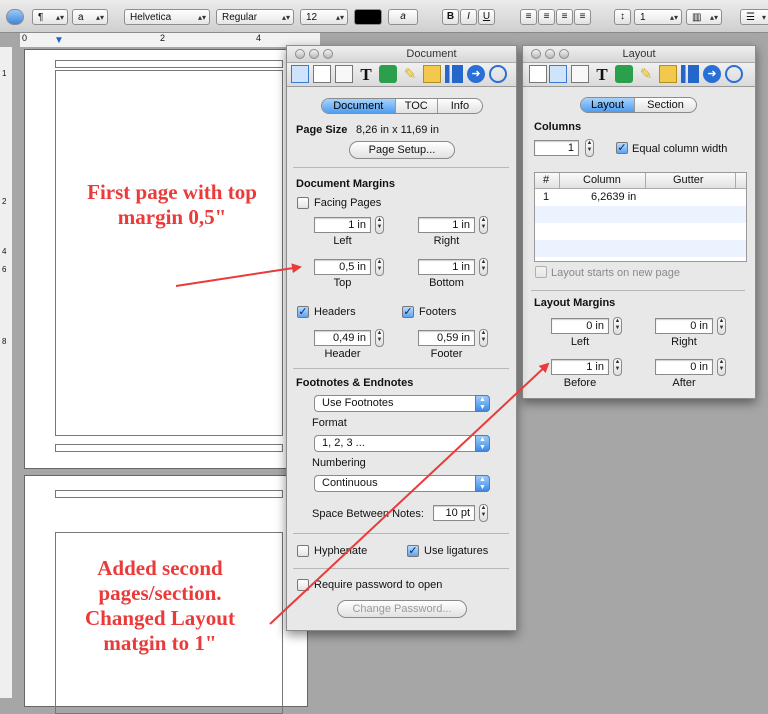 The height and width of the screenshot is (714, 768). What do you see at coordinates (238, 275) in the screenshot?
I see `arrow-to-top-margin` at bounding box center [238, 275].